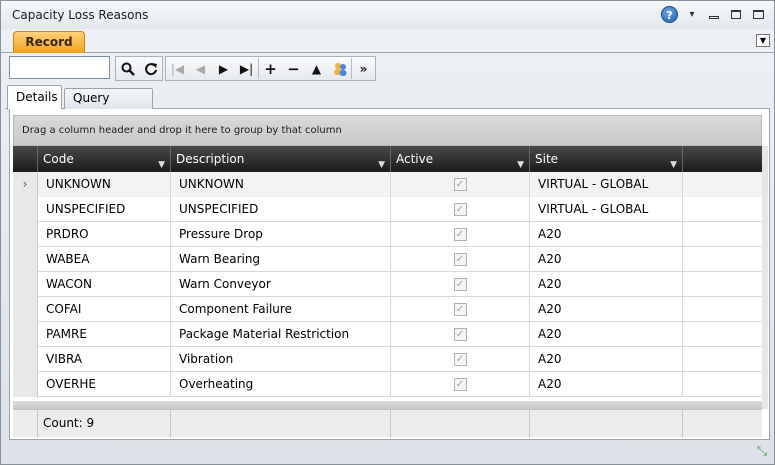 Image resolution: width=775 pixels, height=465 pixels. I want to click on more-actions-icon: », so click(363, 68).